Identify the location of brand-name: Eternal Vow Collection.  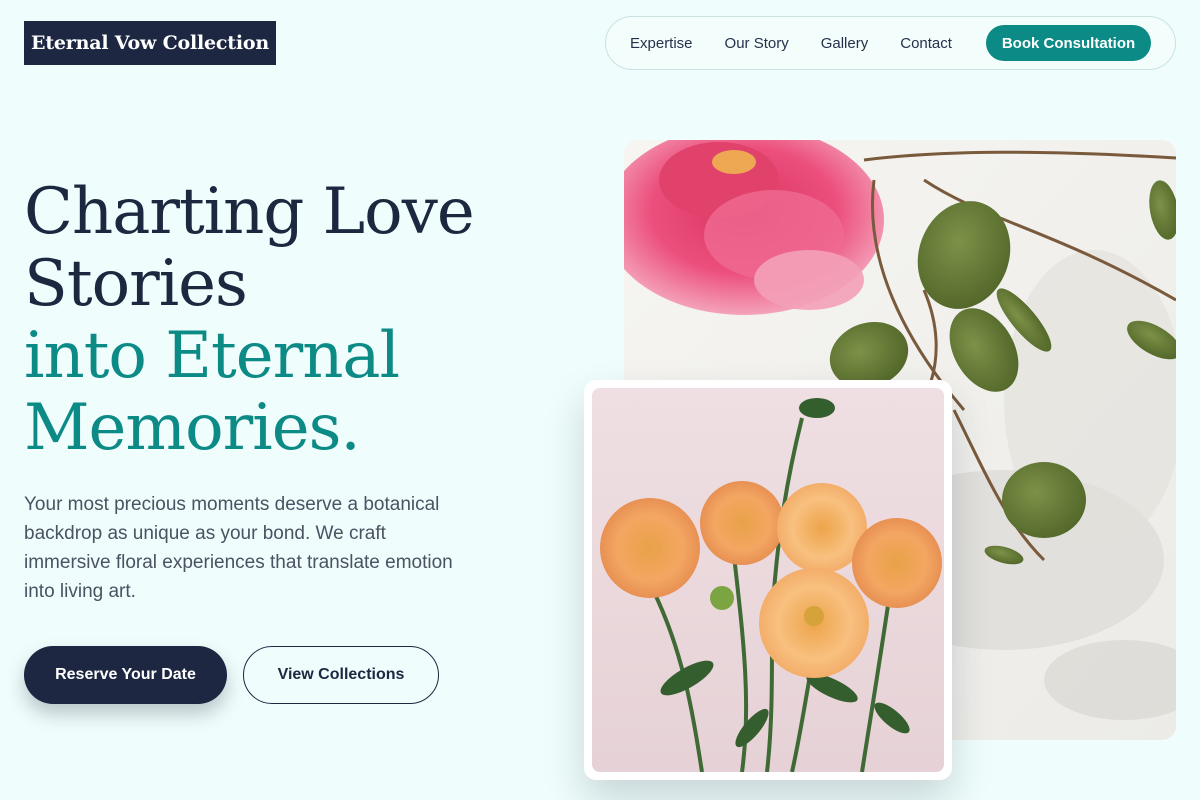
(150, 43).